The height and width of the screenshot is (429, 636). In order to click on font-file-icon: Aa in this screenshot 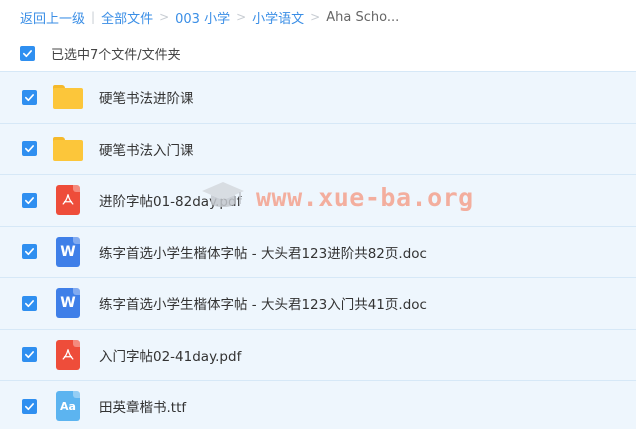, I will do `click(68, 406)`.